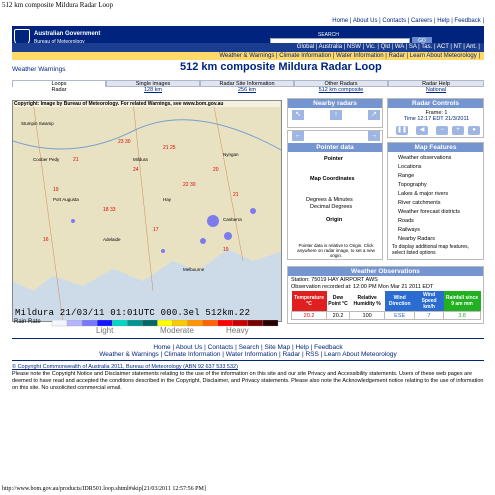 This screenshot has width=495, height=495. What do you see at coordinates (38, 69) in the screenshot?
I see `weather-warnings-link: Weather Warnings` at bounding box center [38, 69].